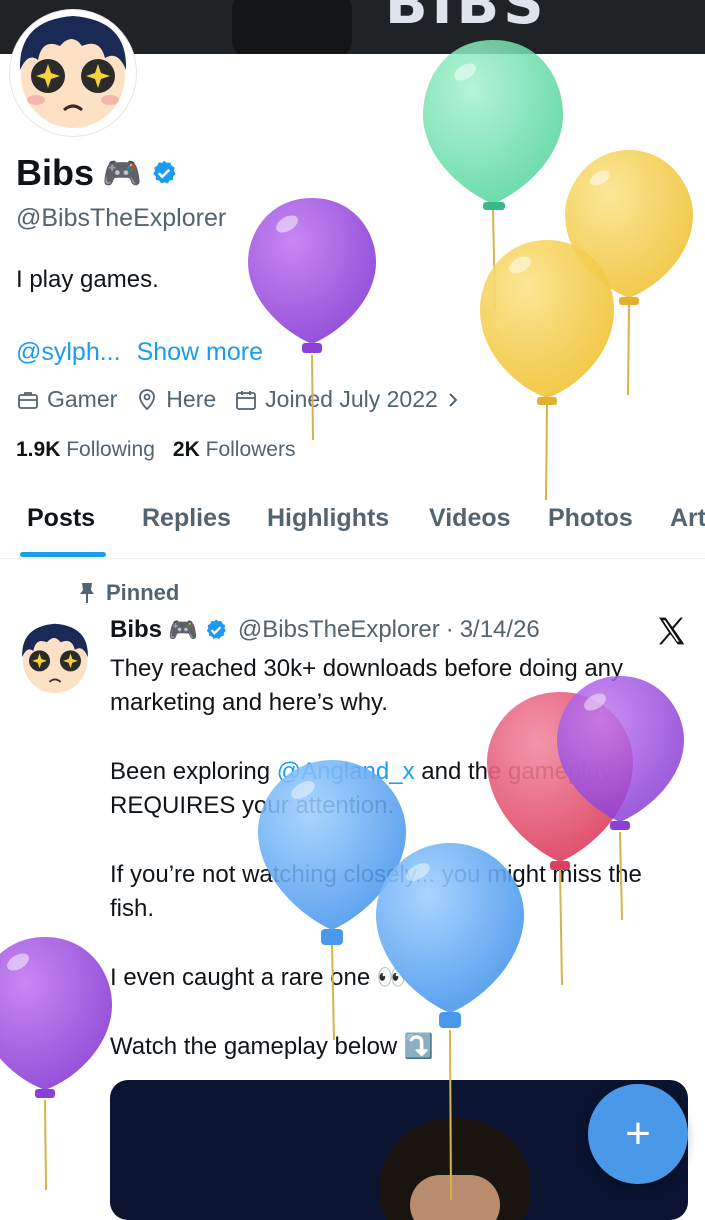 This screenshot has width=705, height=1220. I want to click on meta-location: Here, so click(175, 399).